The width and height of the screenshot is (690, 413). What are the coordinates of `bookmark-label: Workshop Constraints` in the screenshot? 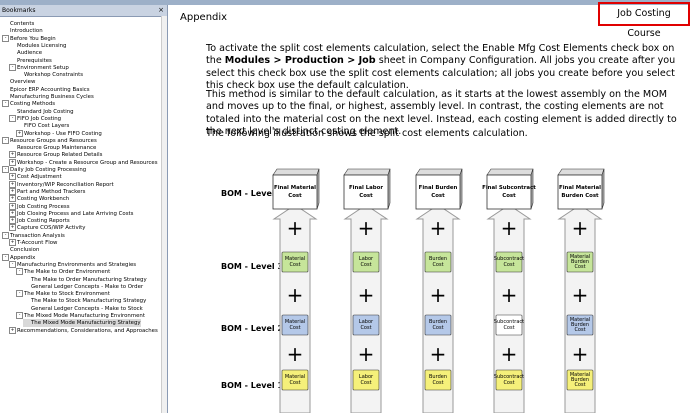 It's located at (54, 75).